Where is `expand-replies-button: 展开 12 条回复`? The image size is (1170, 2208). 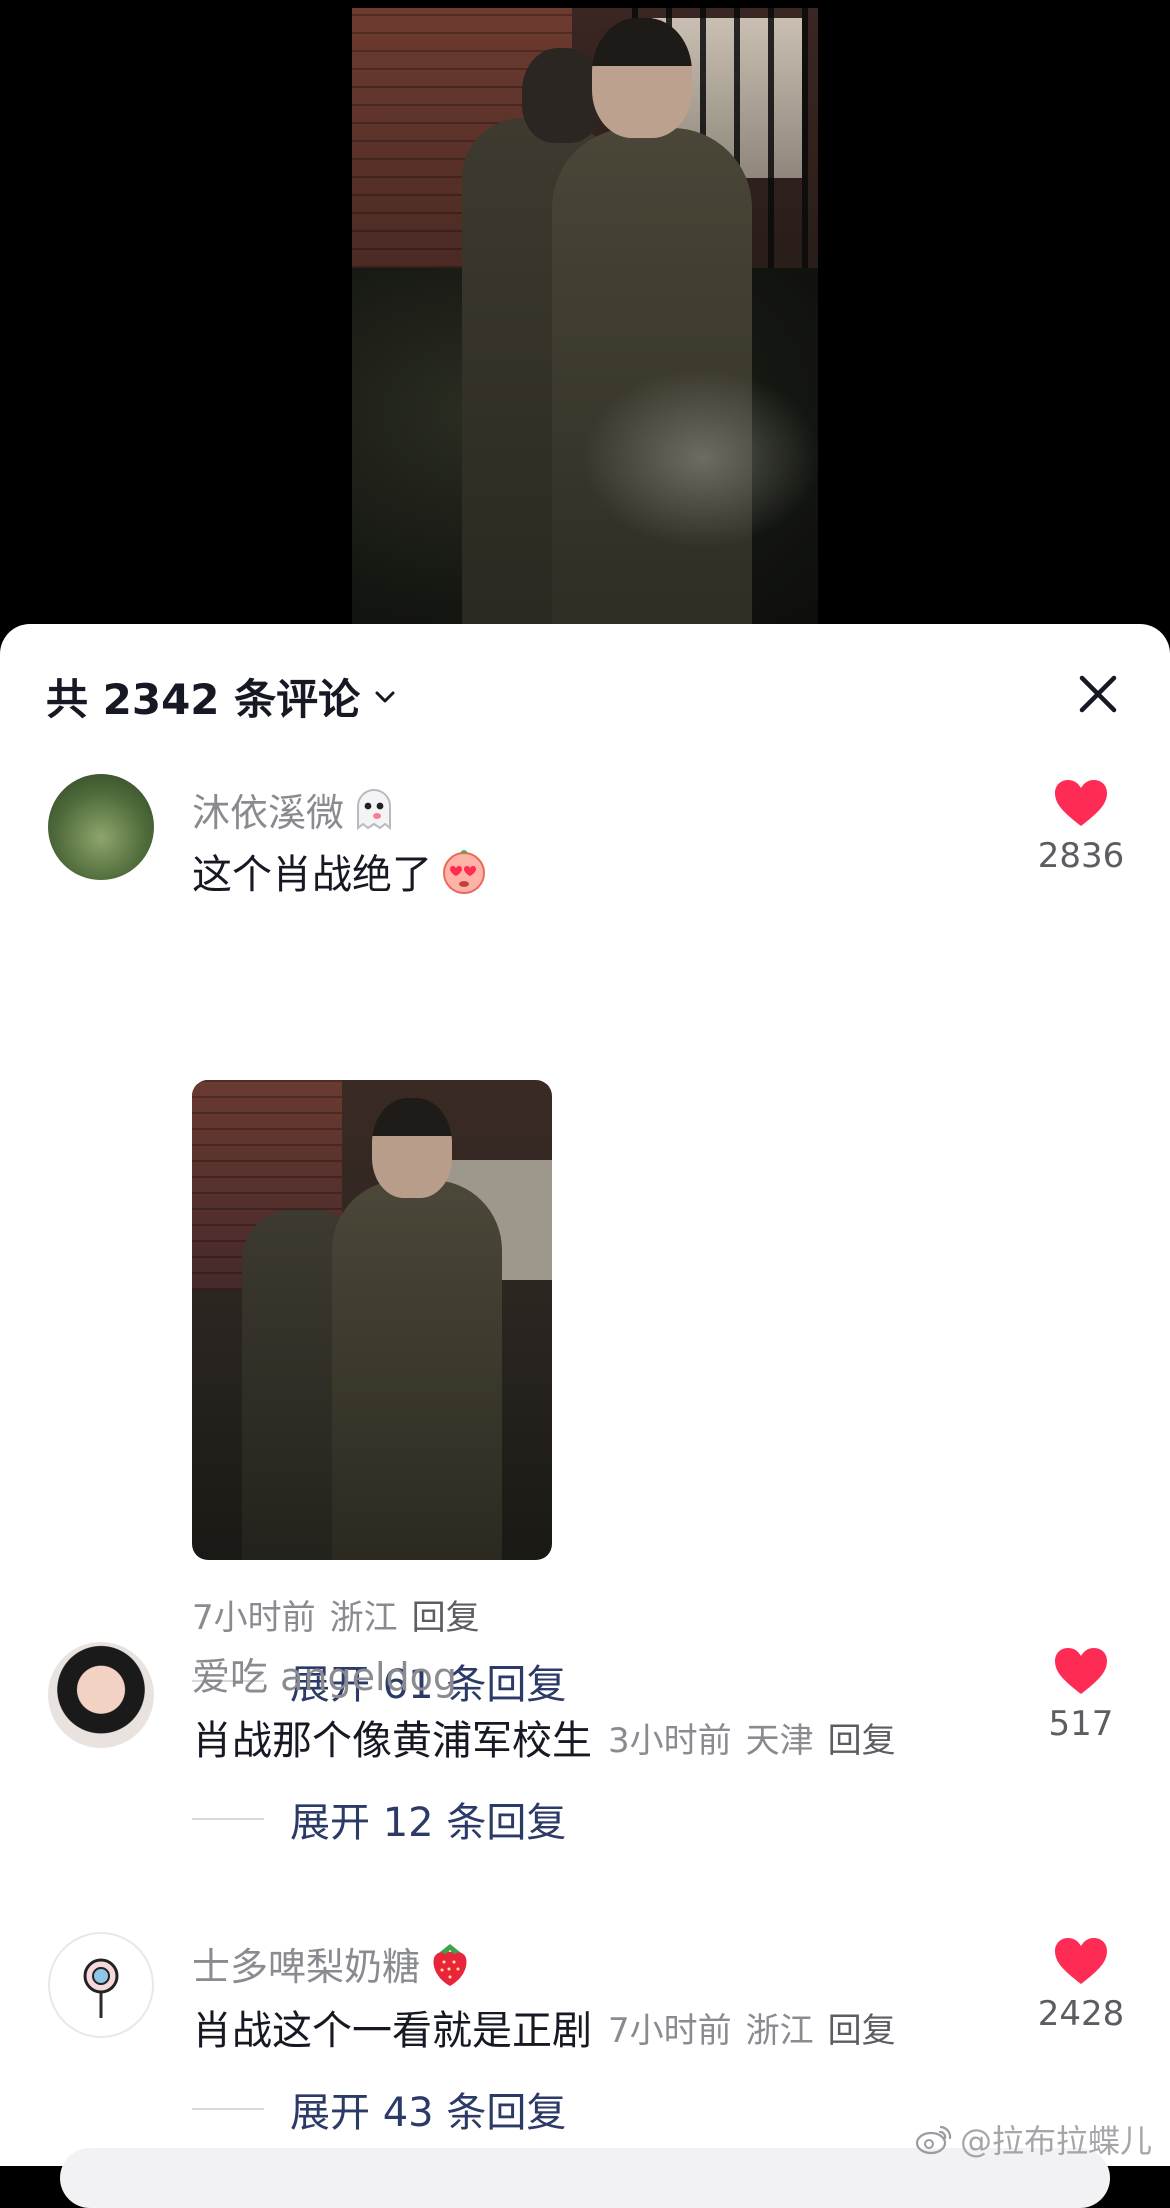
expand-replies-button: 展开 12 条回复 is located at coordinates (379, 1819).